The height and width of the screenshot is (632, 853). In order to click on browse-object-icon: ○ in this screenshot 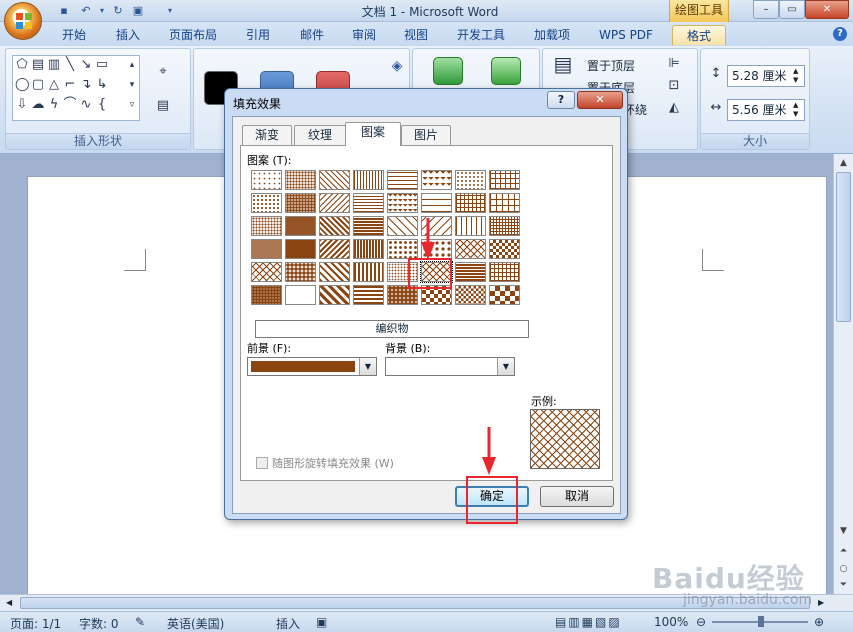, I will do `click(843, 569)`.